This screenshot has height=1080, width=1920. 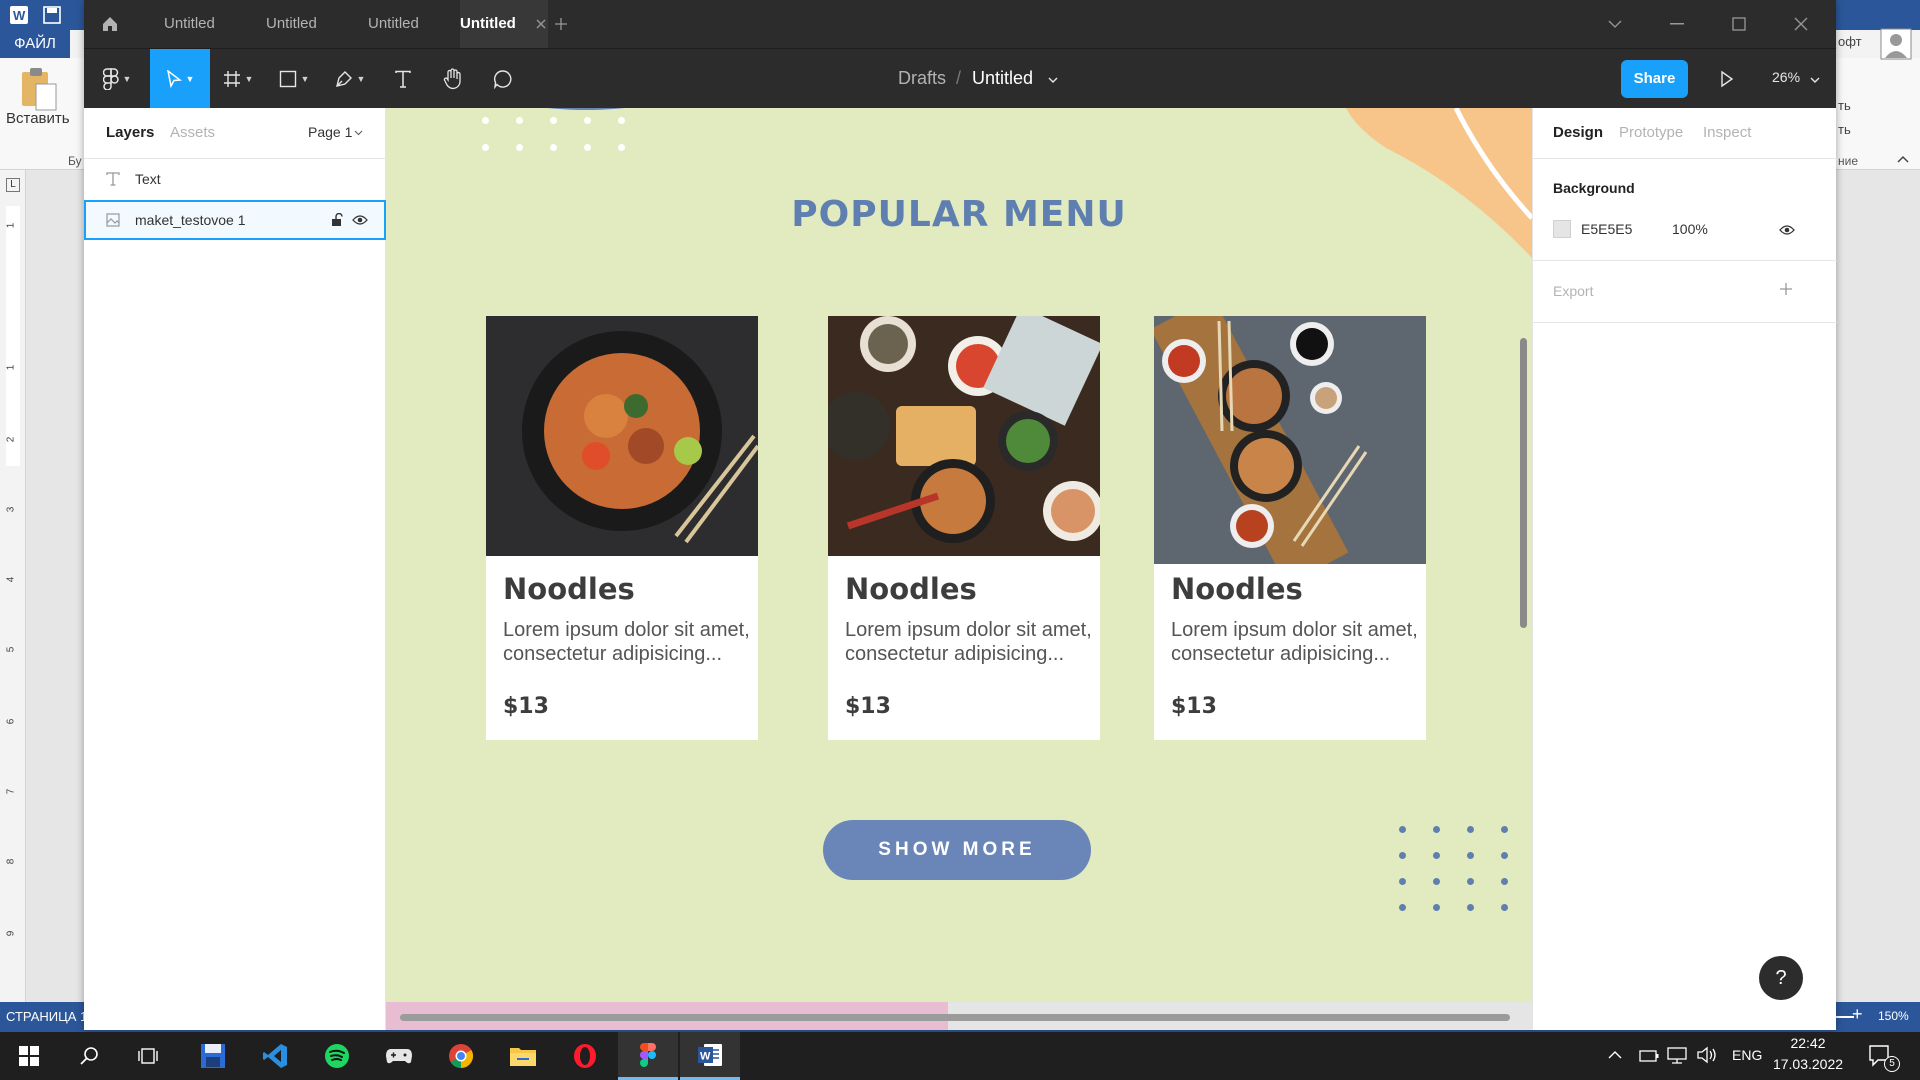 What do you see at coordinates (190, 79) in the screenshot?
I see `chevron-down-icon: ▼` at bounding box center [190, 79].